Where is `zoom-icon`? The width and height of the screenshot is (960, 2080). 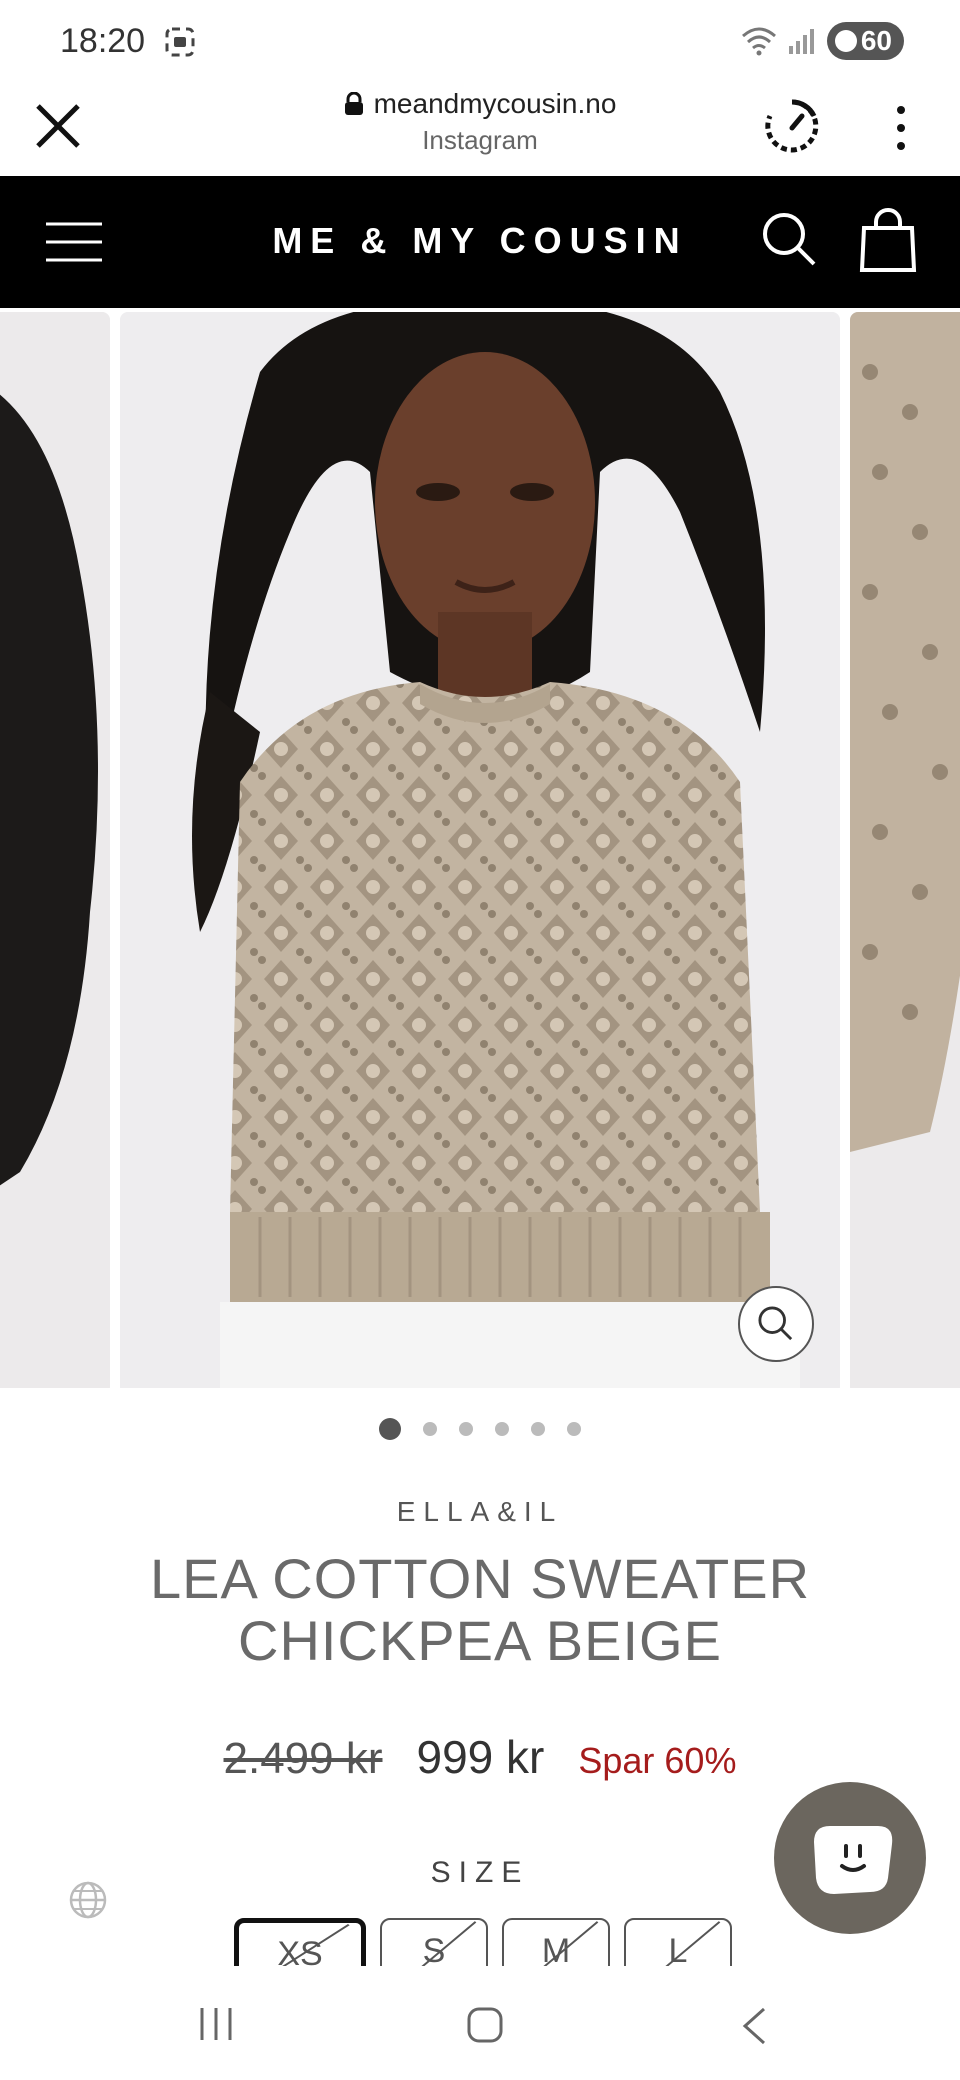 zoom-icon is located at coordinates (776, 1324).